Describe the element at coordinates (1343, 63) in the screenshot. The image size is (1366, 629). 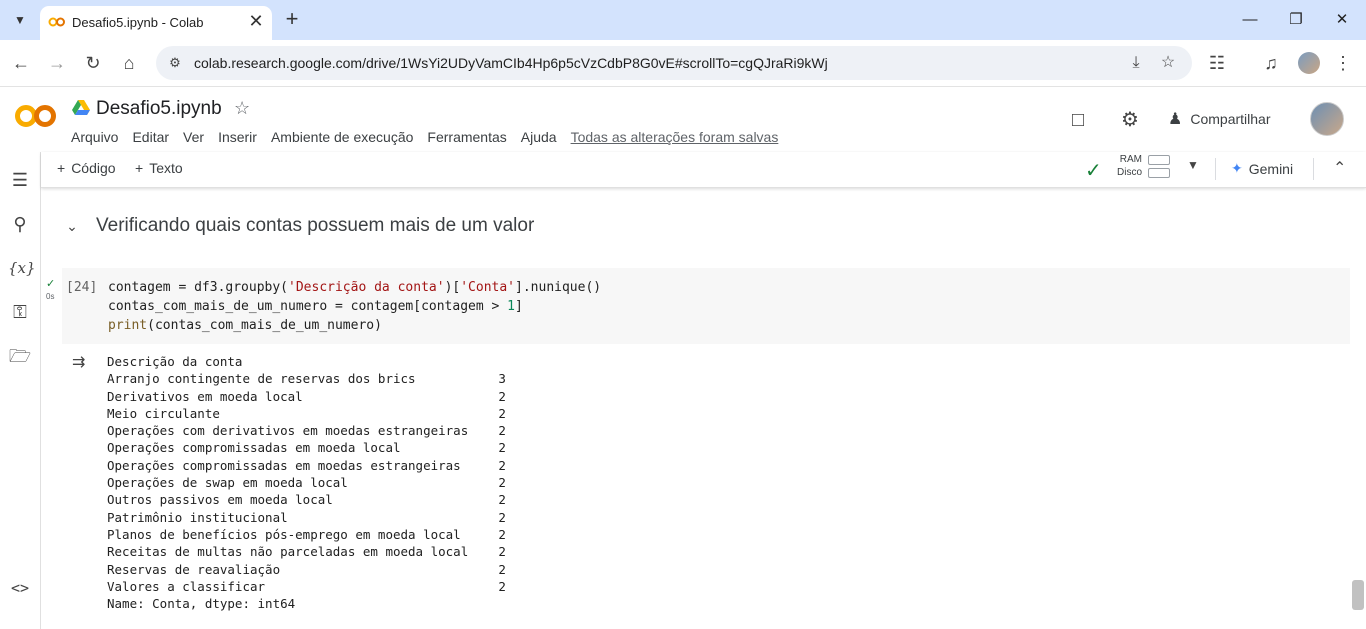
I see `browser-menu-icon: ⋮` at that location.